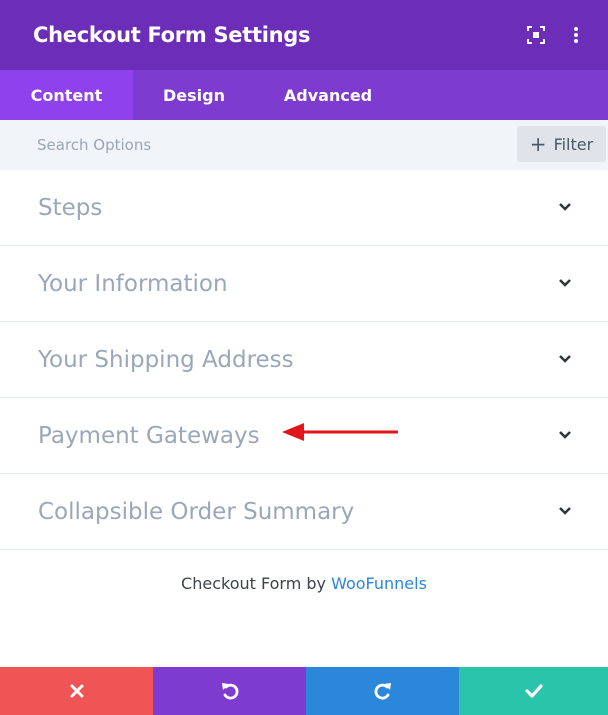 This screenshot has width=608, height=715. I want to click on header-actions, so click(562, 35).